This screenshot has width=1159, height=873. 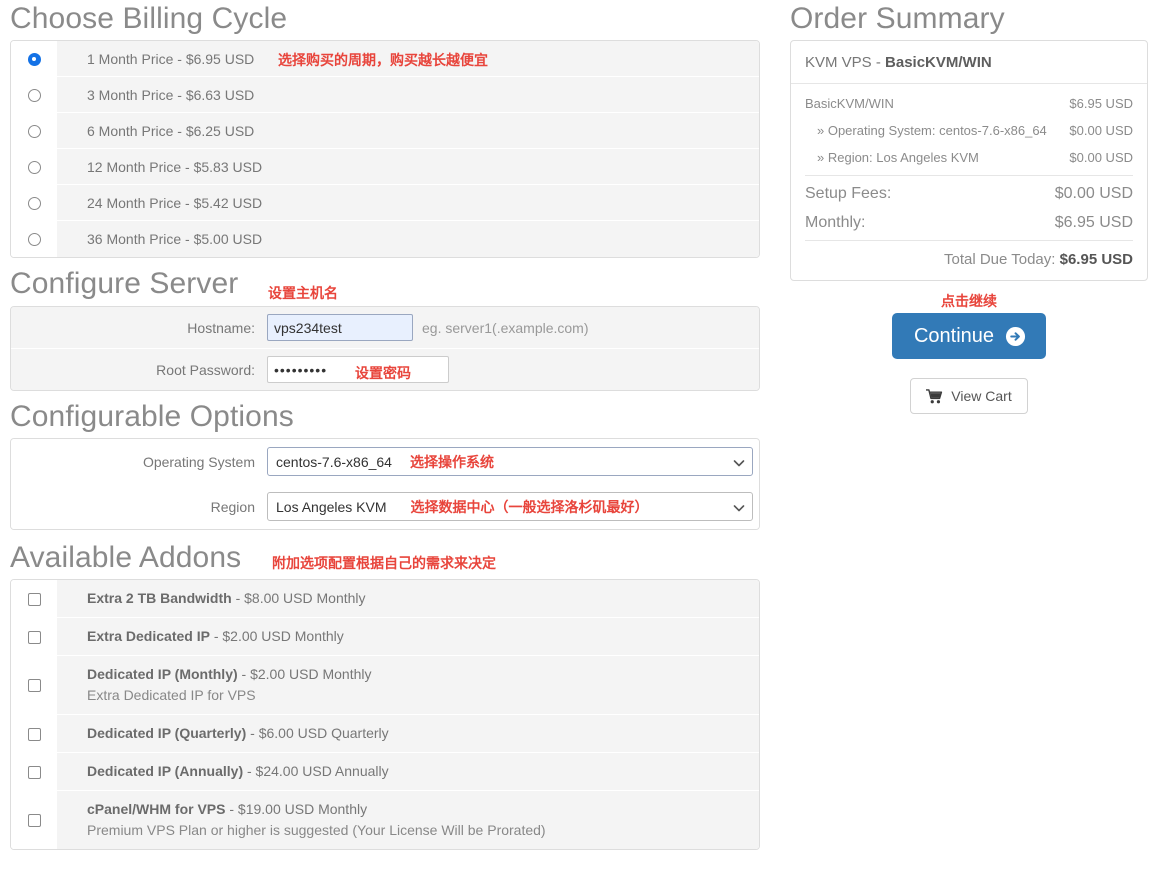 I want to click on addons-annotation: 附加选项配置根据自己的需求来决定, so click(x=384, y=564).